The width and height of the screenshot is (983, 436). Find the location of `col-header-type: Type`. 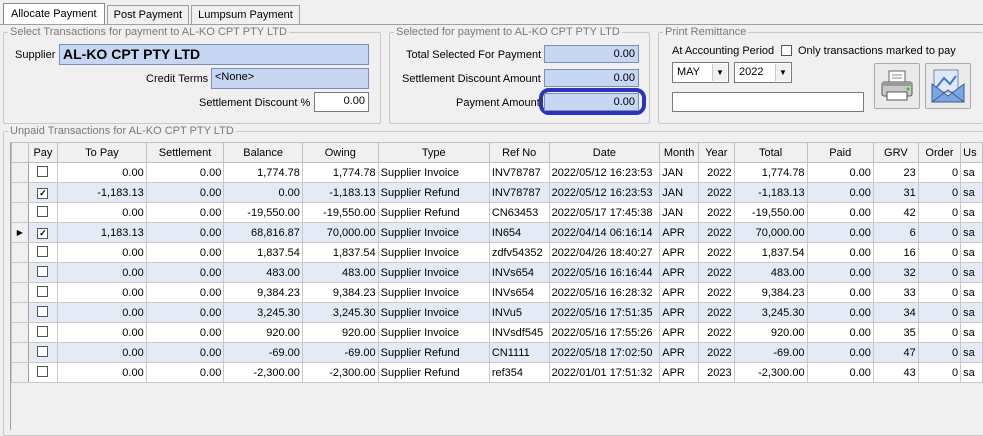

col-header-type: Type is located at coordinates (433, 152).